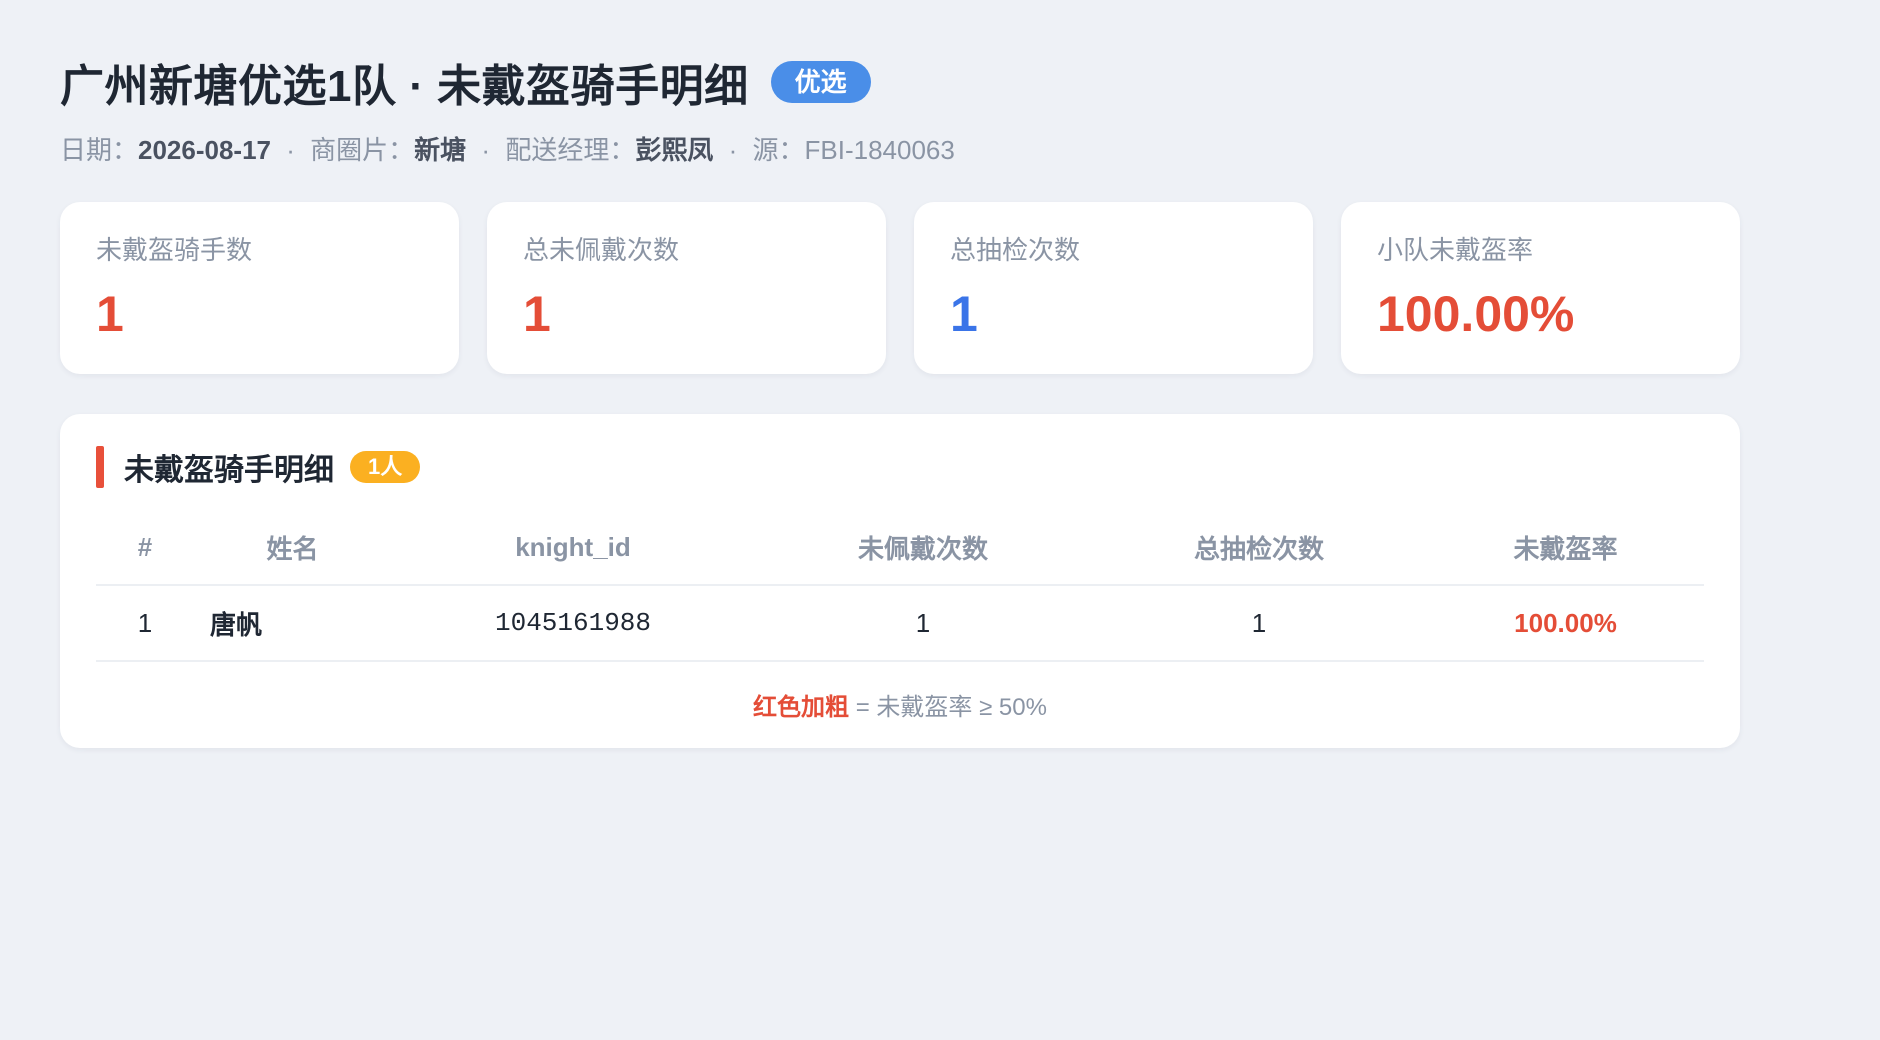 The height and width of the screenshot is (1040, 1880). What do you see at coordinates (801, 707) in the screenshot?
I see `legend-key: 红色加粗` at bounding box center [801, 707].